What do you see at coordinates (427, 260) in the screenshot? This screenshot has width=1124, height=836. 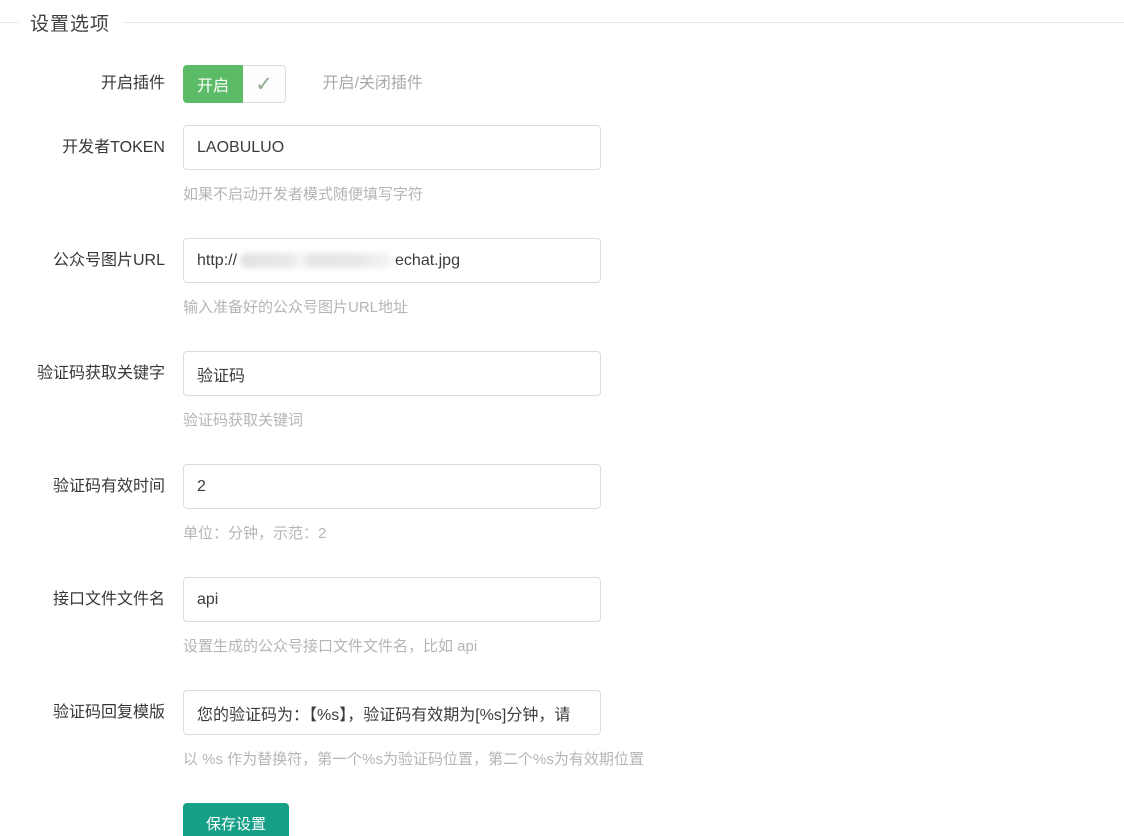 I see `image-url-suffix: echat.jpg` at bounding box center [427, 260].